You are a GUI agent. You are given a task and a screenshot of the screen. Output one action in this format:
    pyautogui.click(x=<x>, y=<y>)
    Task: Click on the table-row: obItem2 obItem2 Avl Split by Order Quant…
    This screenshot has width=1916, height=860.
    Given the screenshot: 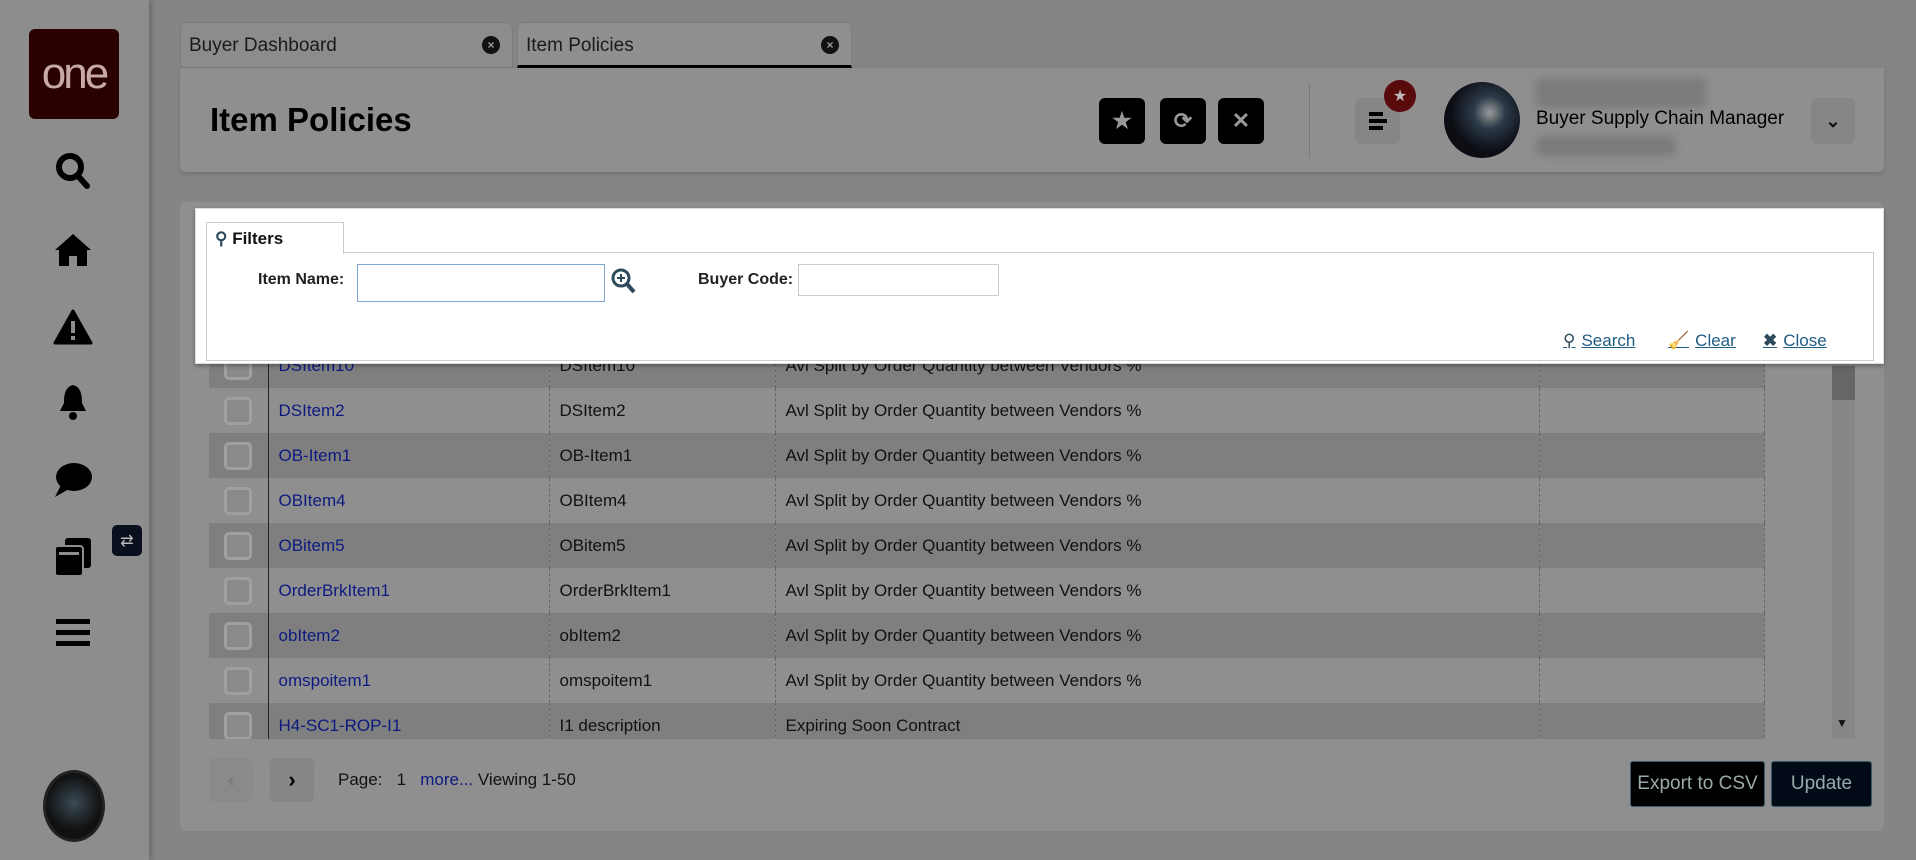 What is the action you would take?
    pyautogui.click(x=987, y=635)
    